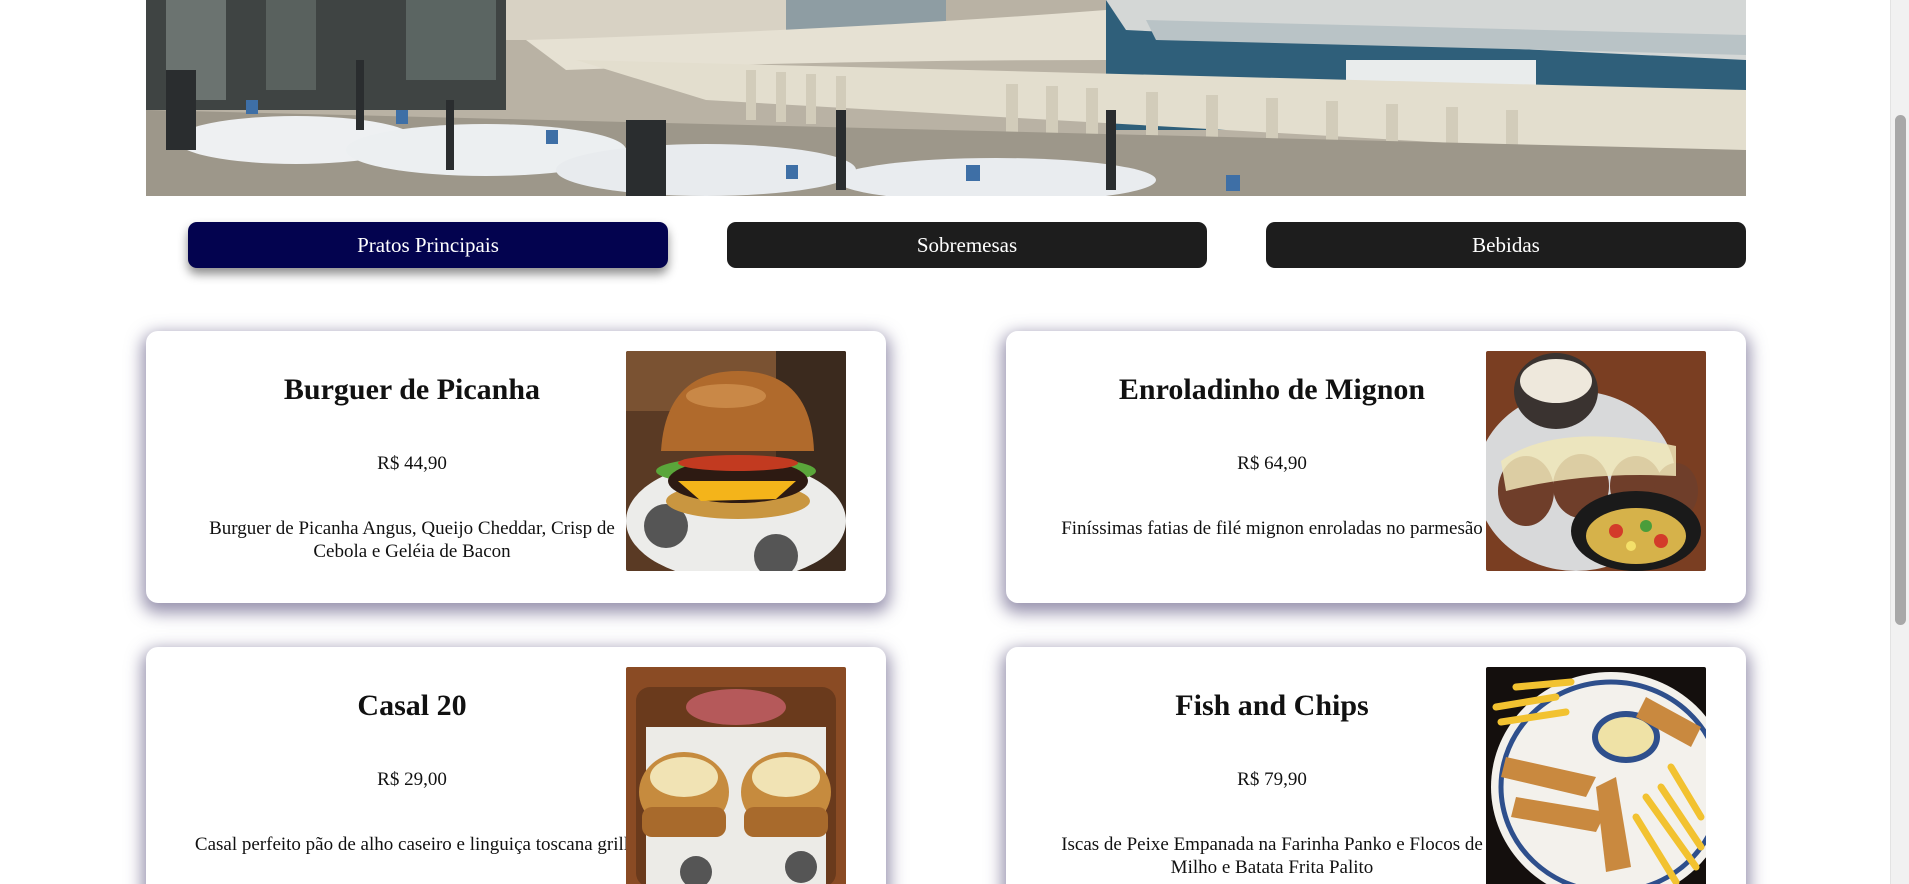 The height and width of the screenshot is (884, 1909). What do you see at coordinates (412, 779) in the screenshot?
I see `dish-price: R$ 29,00` at bounding box center [412, 779].